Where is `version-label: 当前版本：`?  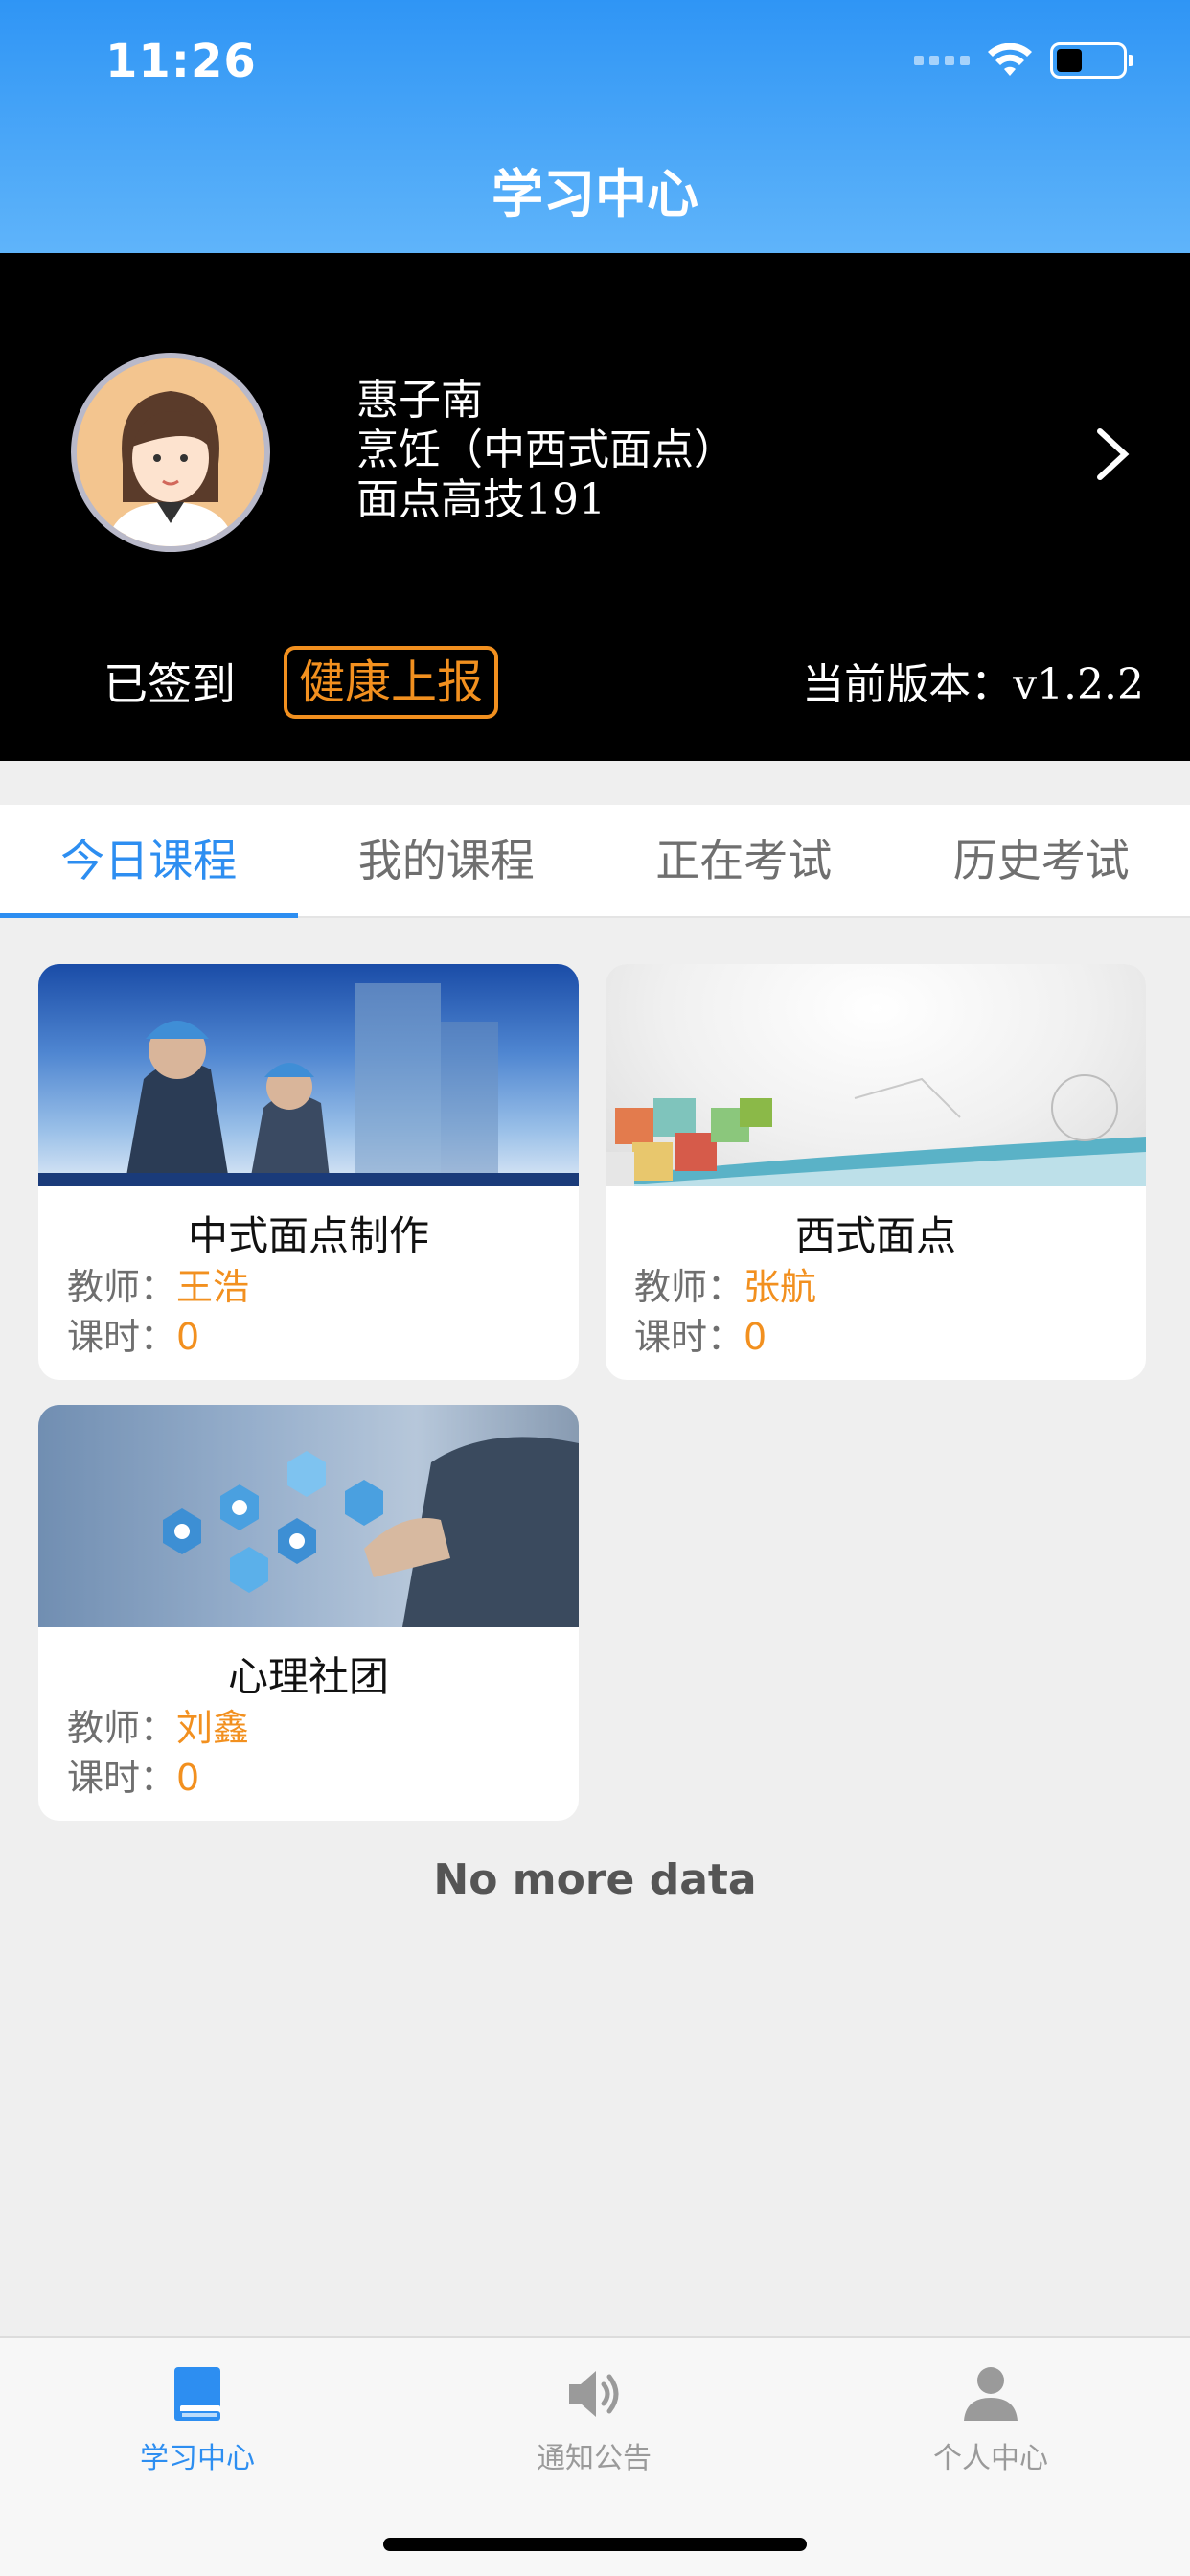 version-label: 当前版本： is located at coordinates (908, 684).